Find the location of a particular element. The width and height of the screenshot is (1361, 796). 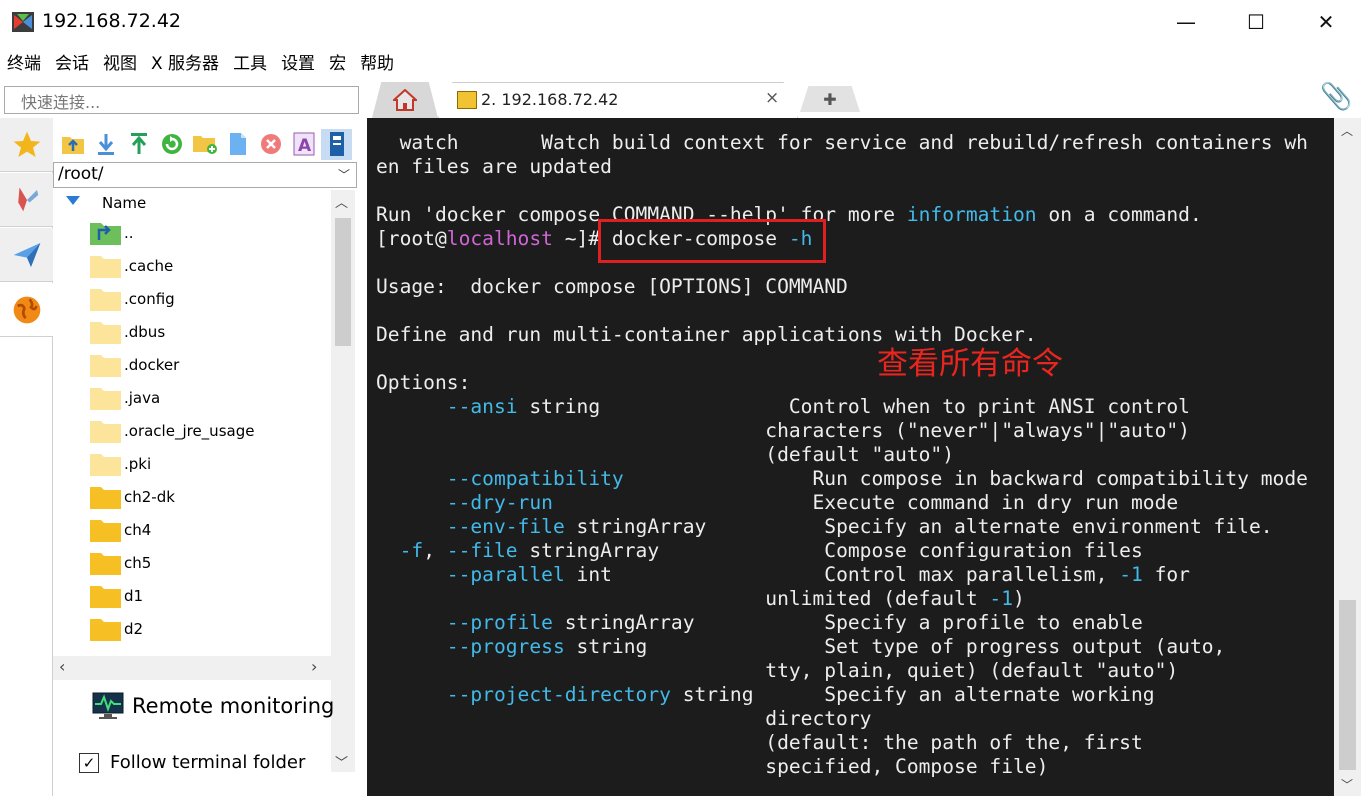

rename-icon: A is located at coordinates (303, 144).